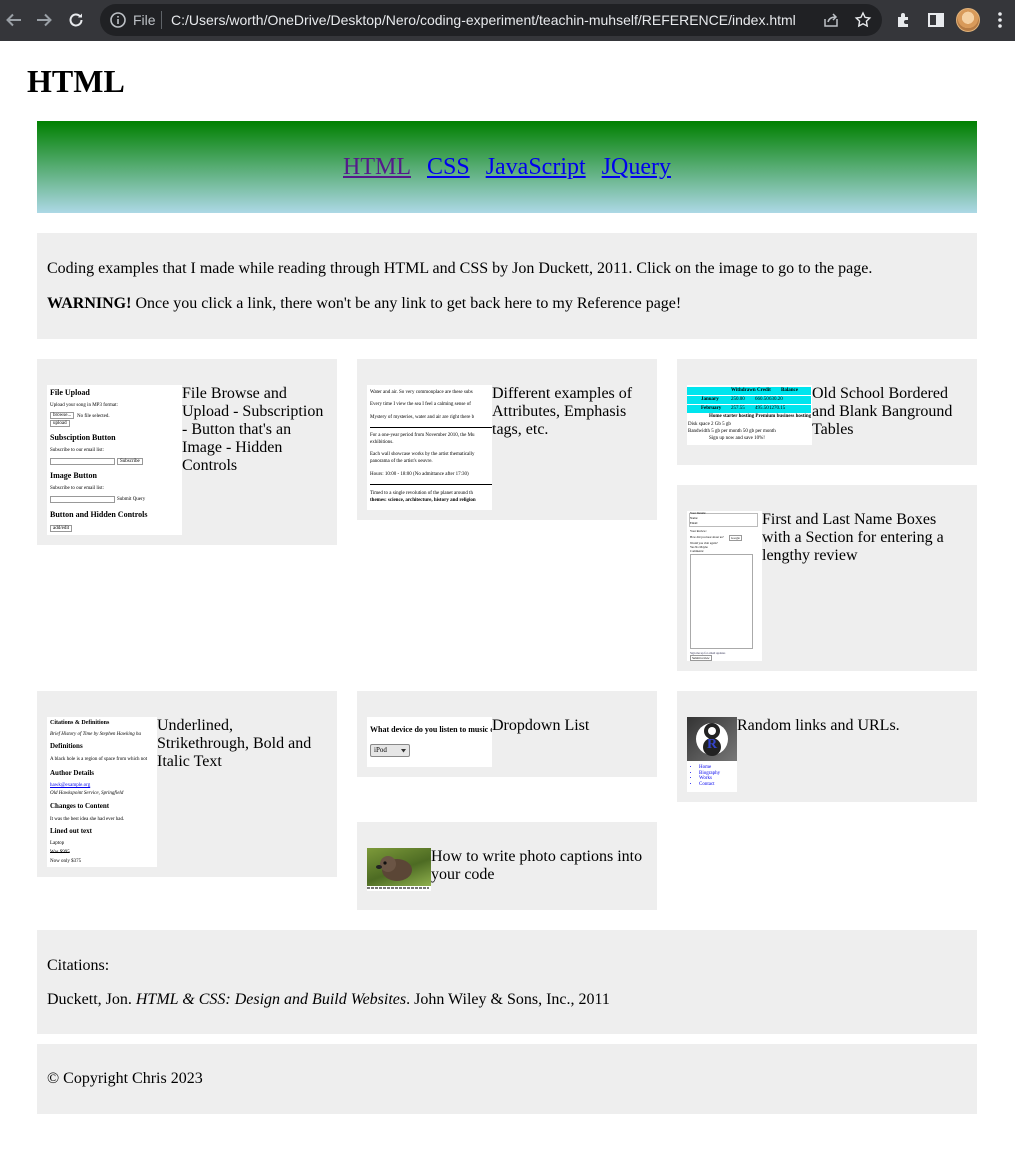 The image size is (1015, 1167). I want to click on thumb-button: Submit review, so click(701, 658).